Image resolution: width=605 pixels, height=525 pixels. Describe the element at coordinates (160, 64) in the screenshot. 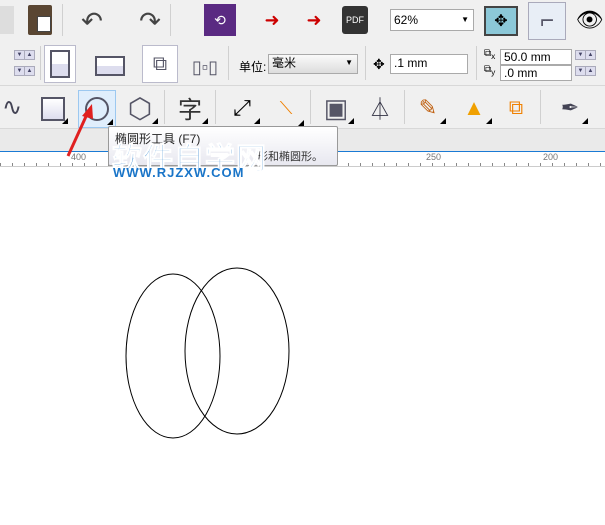

I see `all-pages-button: ⧉` at that location.